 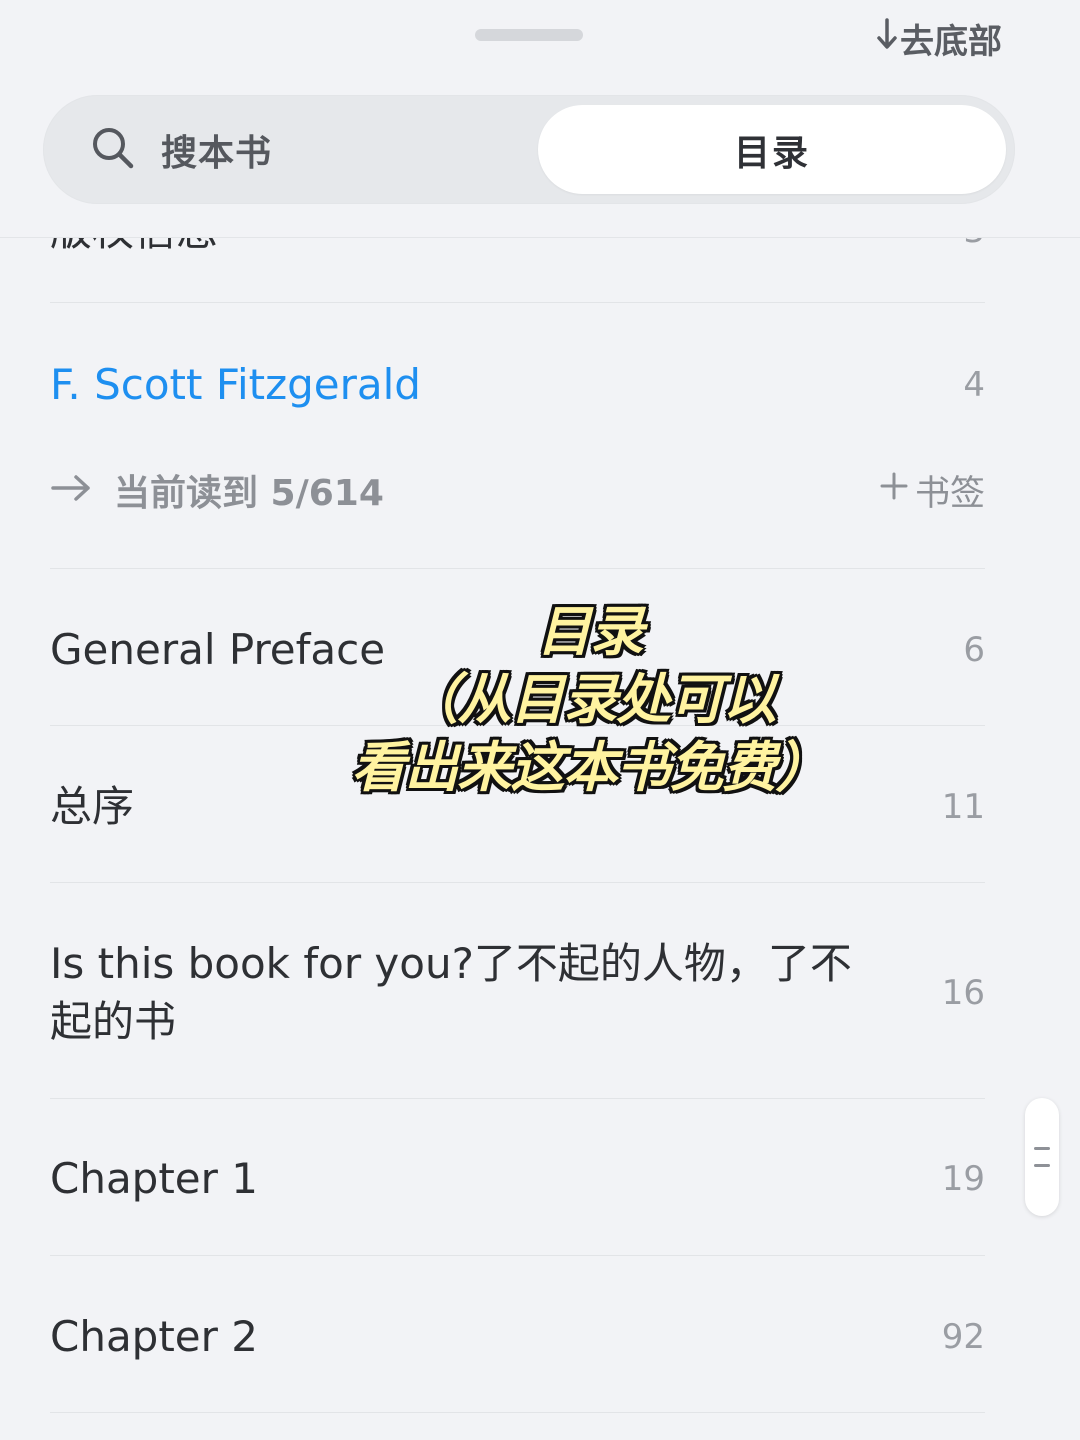 I want to click on toc-item: Chapter 2 92, so click(x=517, y=1337).